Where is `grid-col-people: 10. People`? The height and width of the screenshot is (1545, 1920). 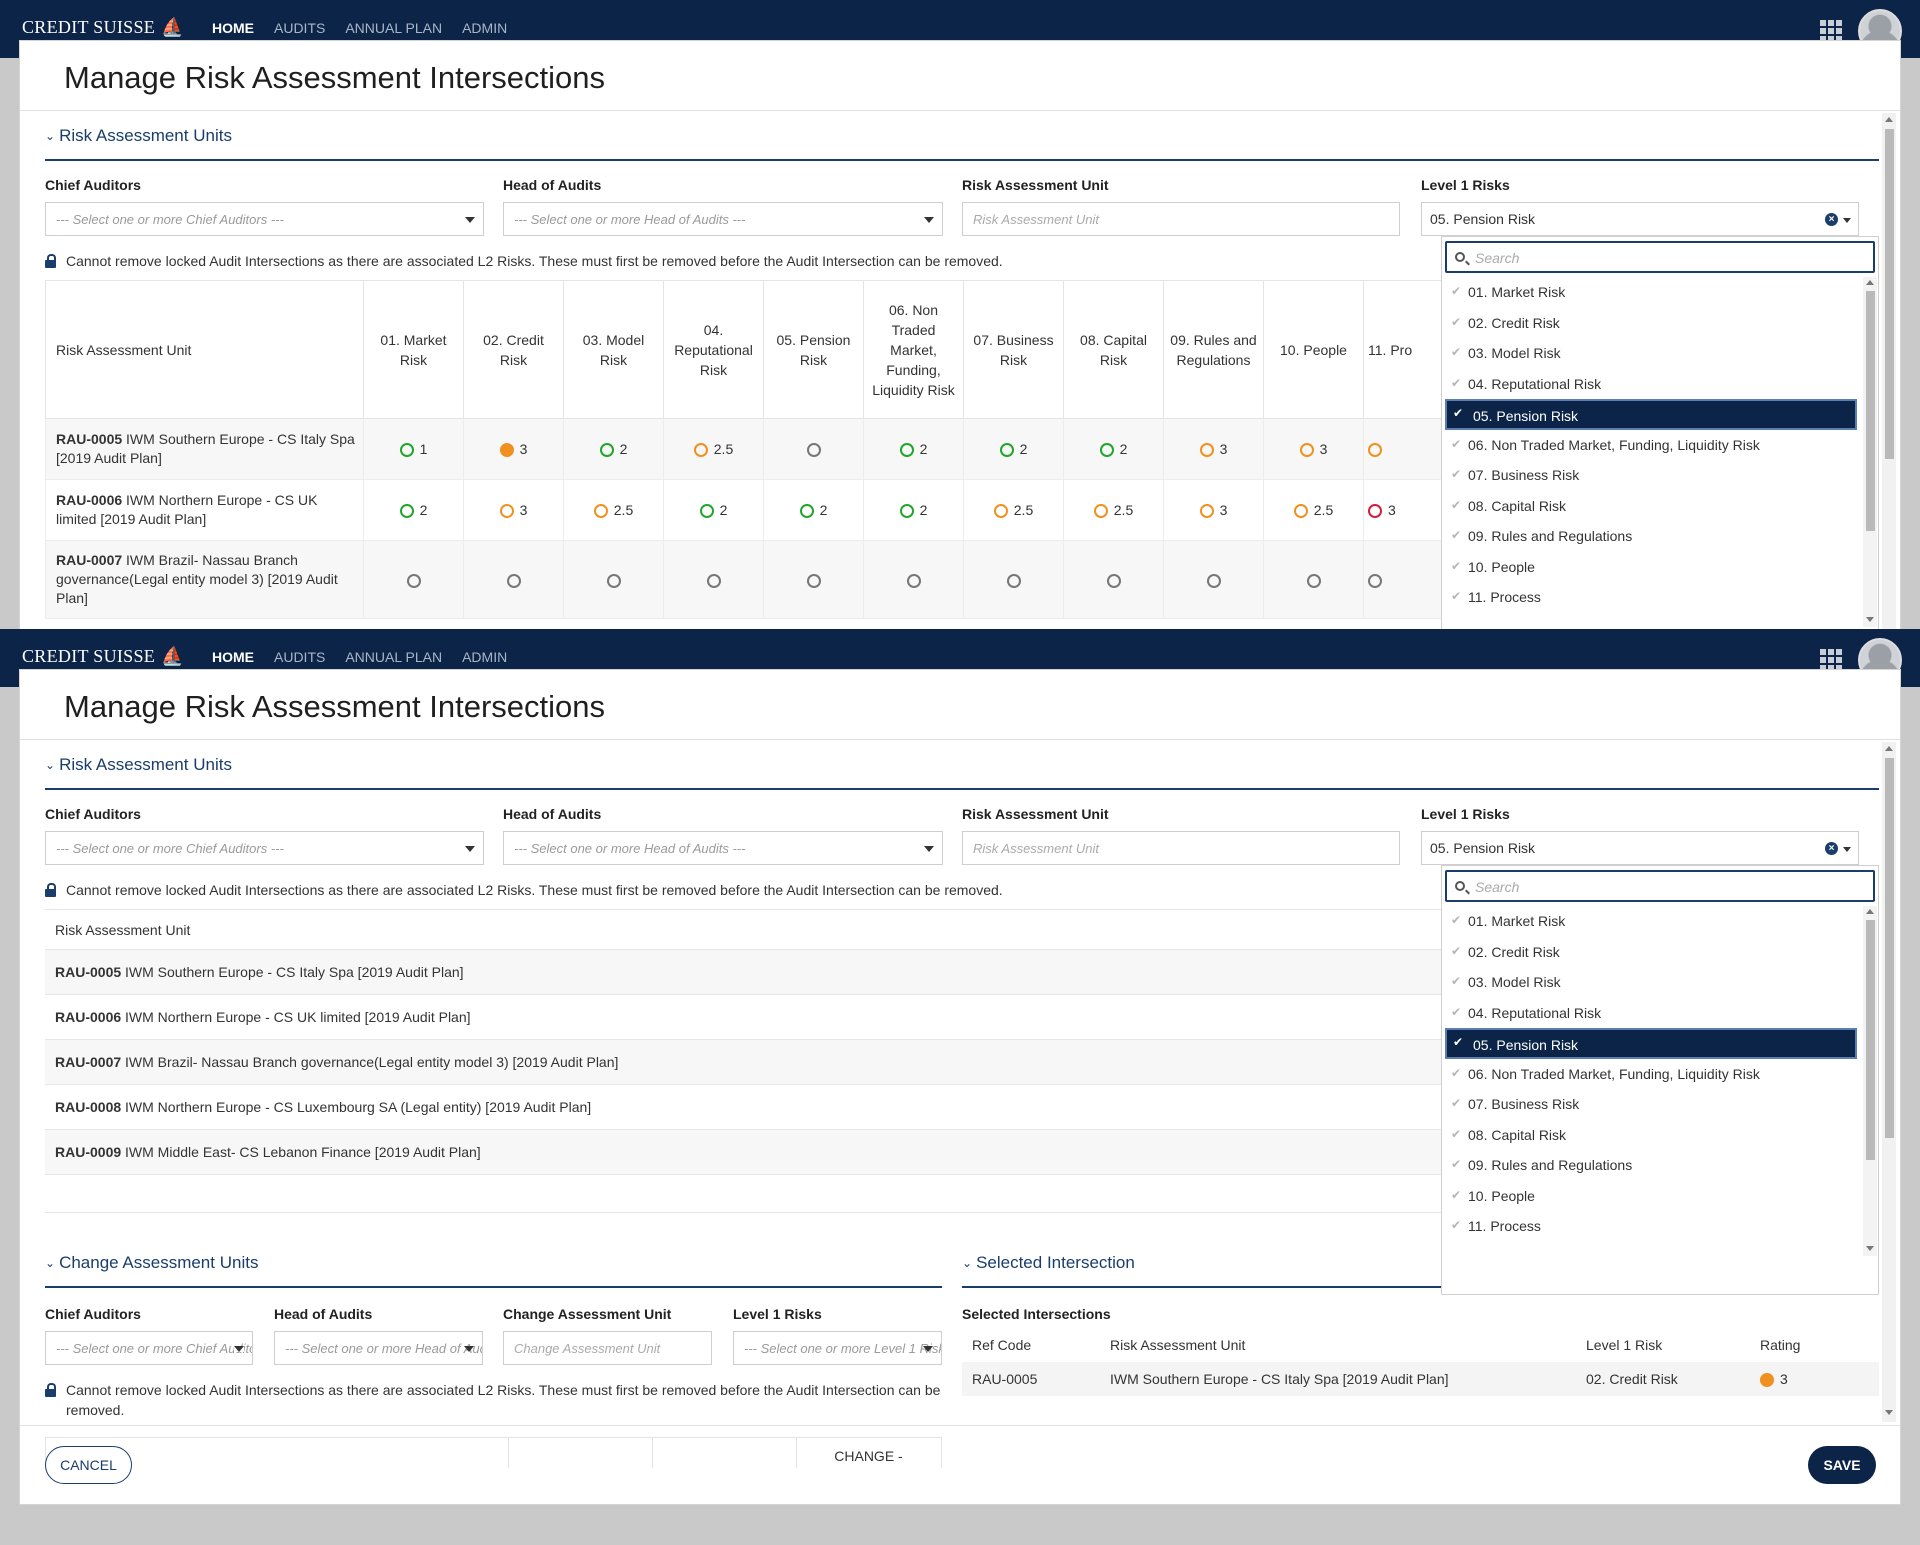
grid-col-people: 10. People is located at coordinates (1313, 349).